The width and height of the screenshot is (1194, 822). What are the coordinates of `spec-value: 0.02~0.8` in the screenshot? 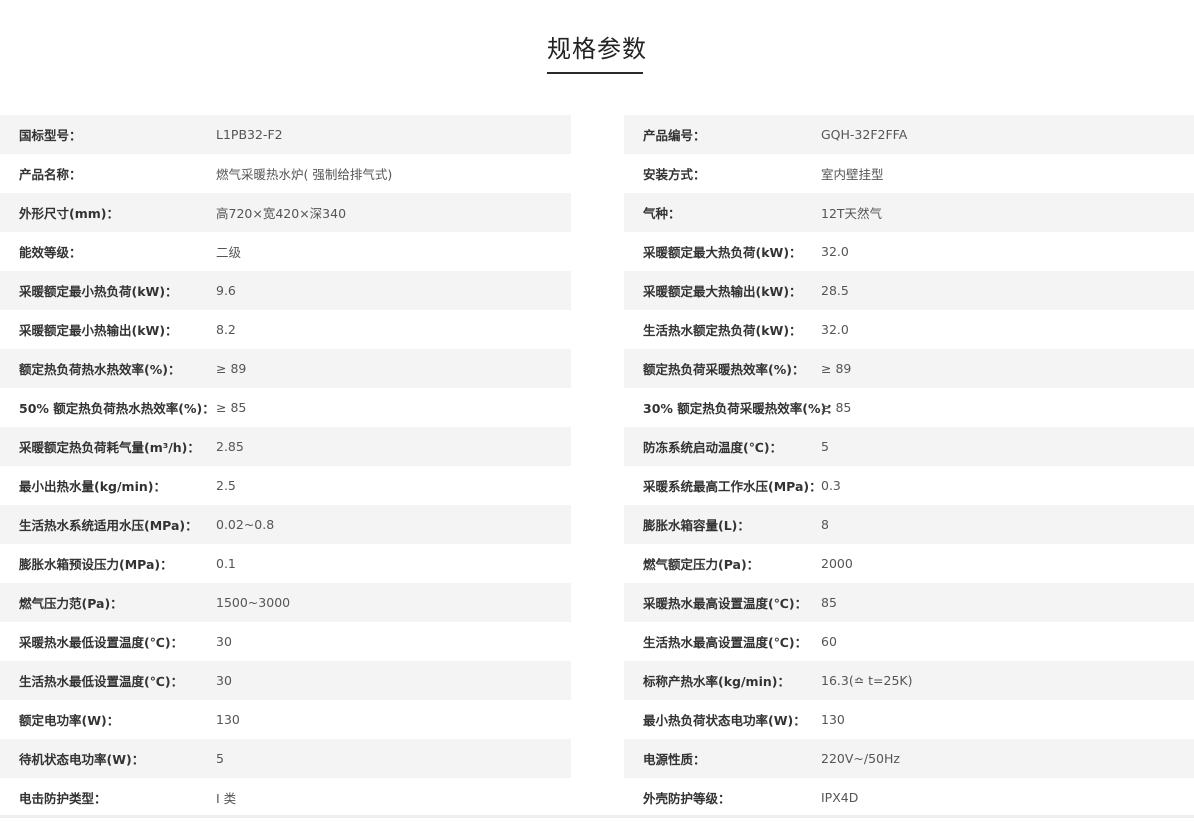 It's located at (245, 524).